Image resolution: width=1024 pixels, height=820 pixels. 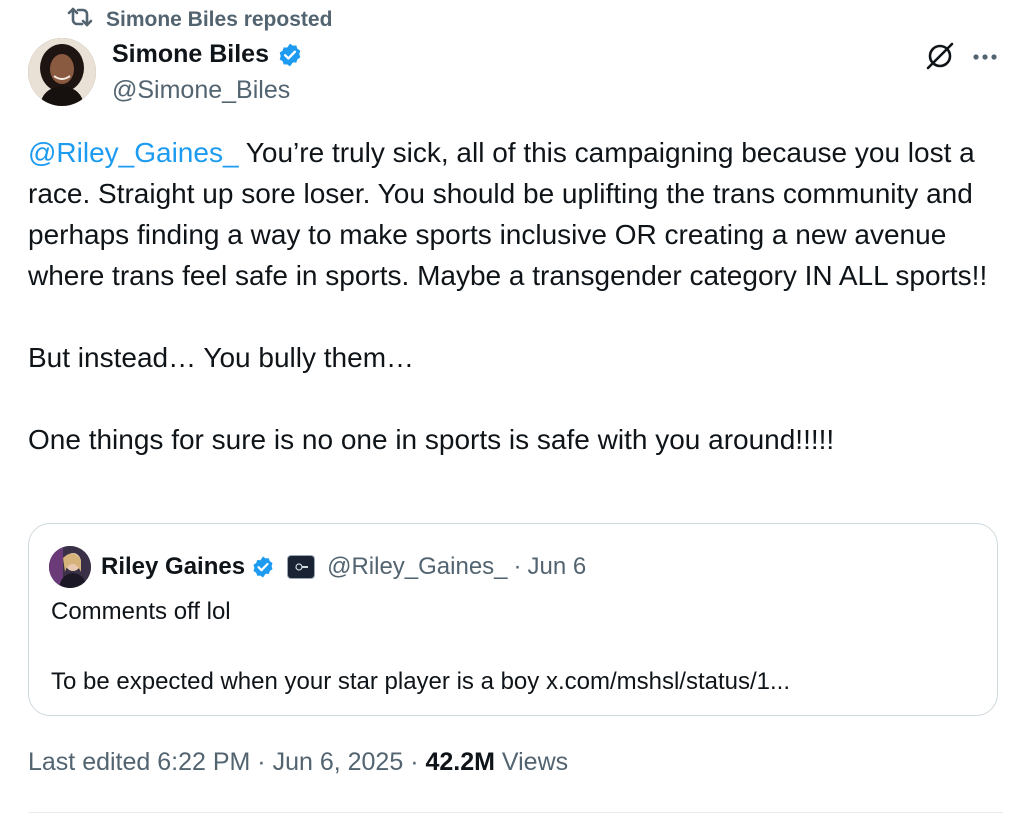 I want to click on author-name-row: Simone Biles, so click(x=207, y=54).